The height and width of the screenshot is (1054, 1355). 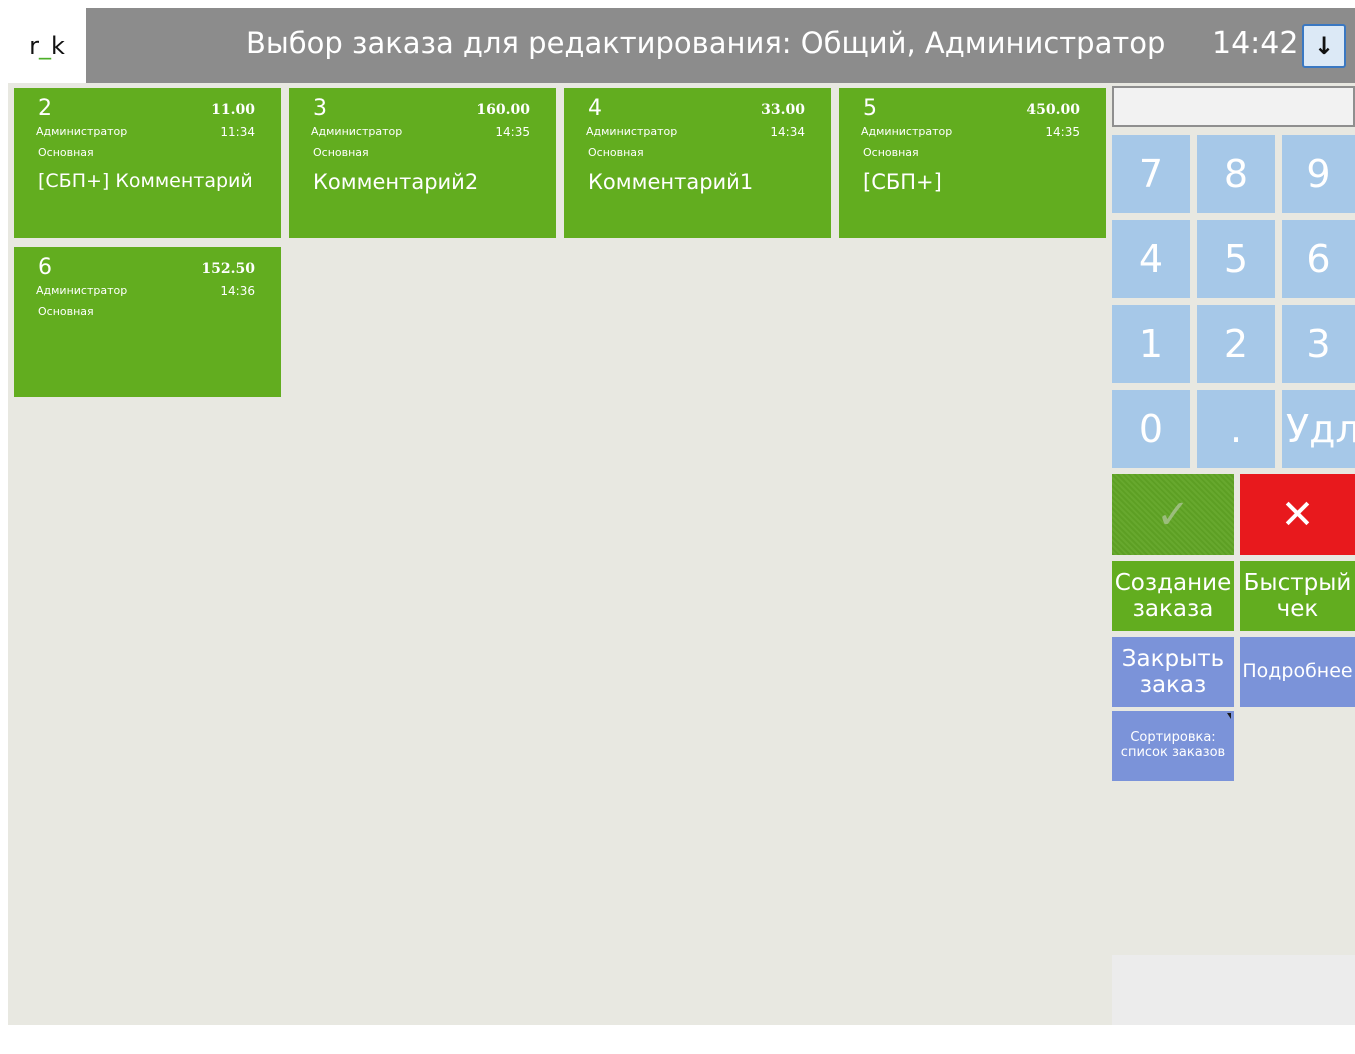 What do you see at coordinates (1173, 658) in the screenshot?
I see `close-order-label-1: Закрыть` at bounding box center [1173, 658].